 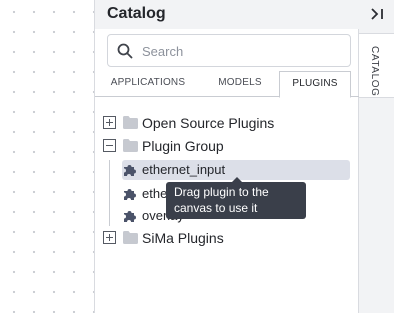 I want to click on panel-title: Catalog, so click(x=136, y=13).